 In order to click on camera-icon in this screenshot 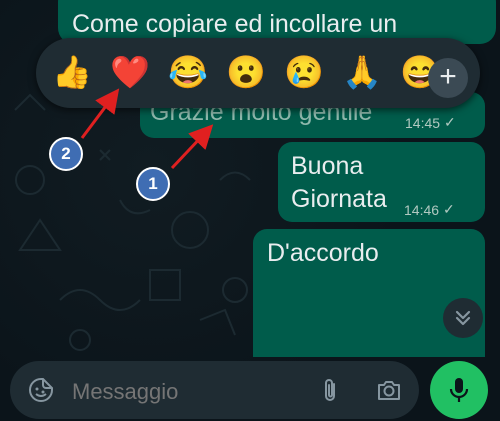, I will do `click(389, 392)`.